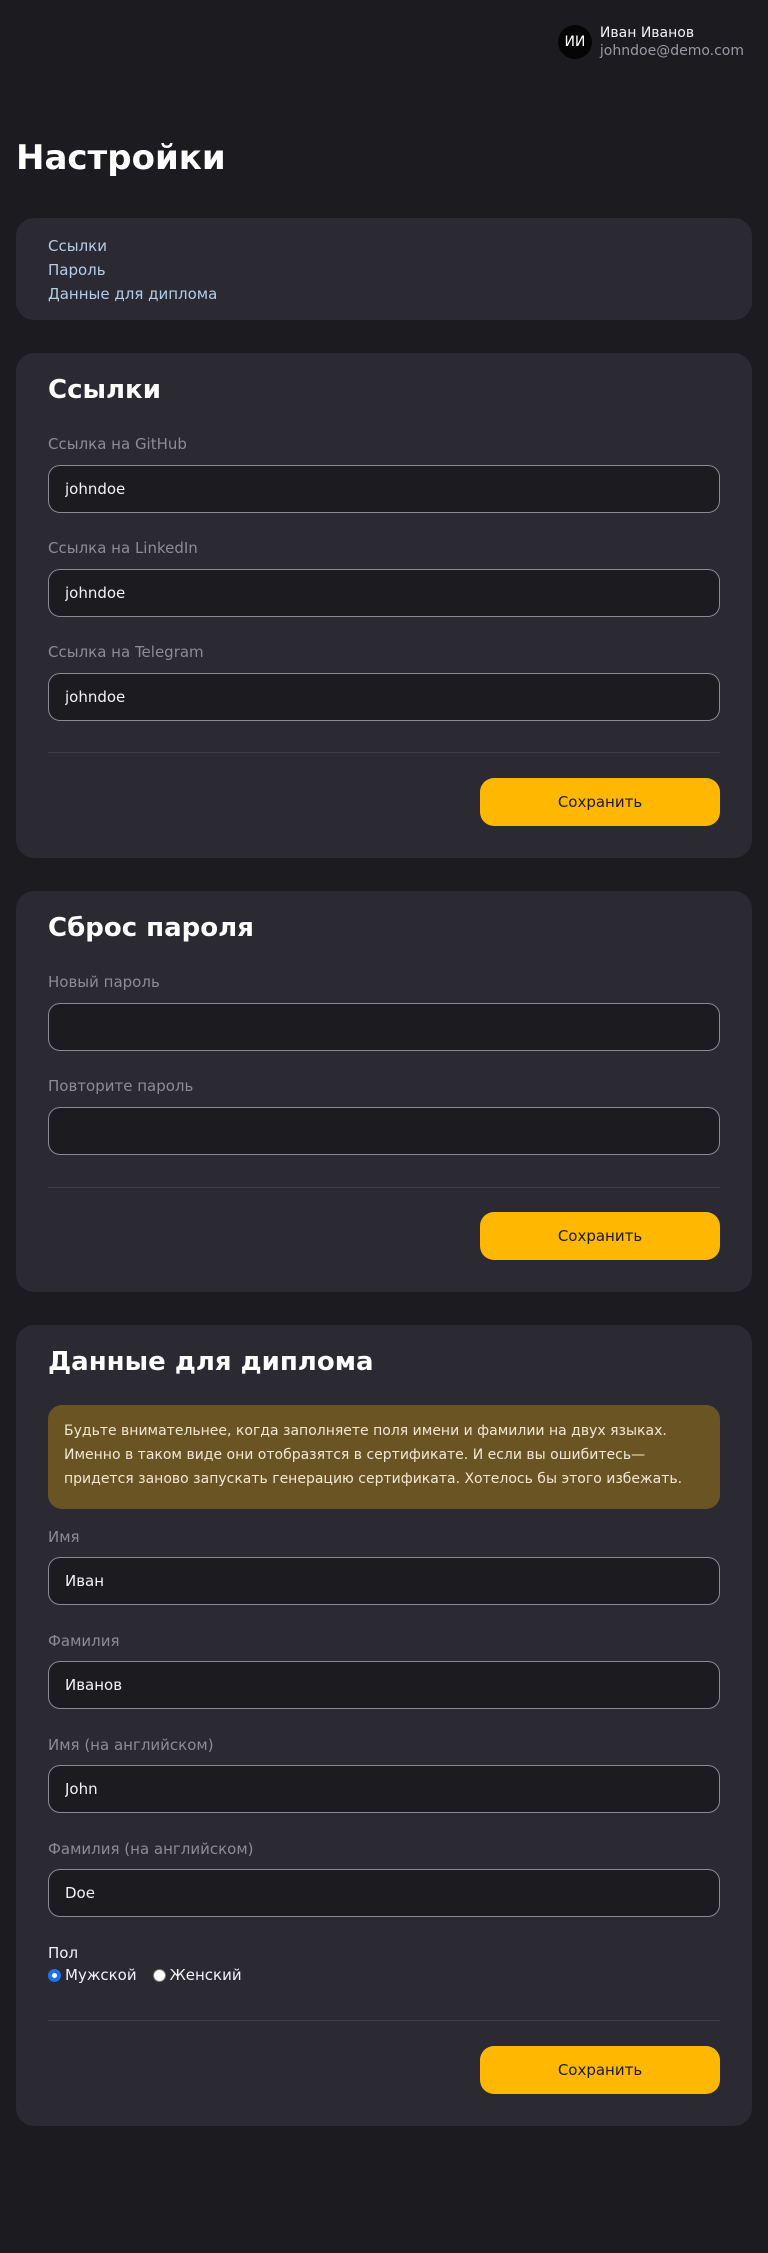  I want to click on radio-male, so click(54, 1975).